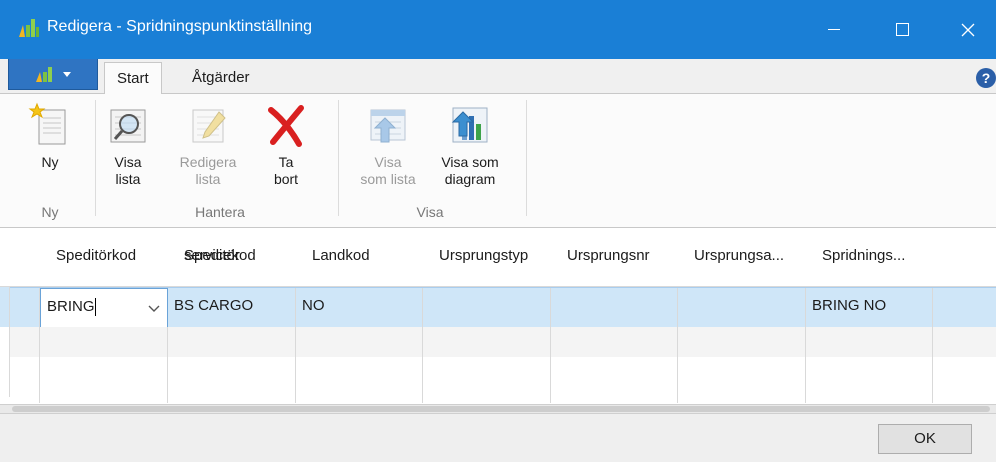  I want to click on cell-value: BRING, so click(71, 306).